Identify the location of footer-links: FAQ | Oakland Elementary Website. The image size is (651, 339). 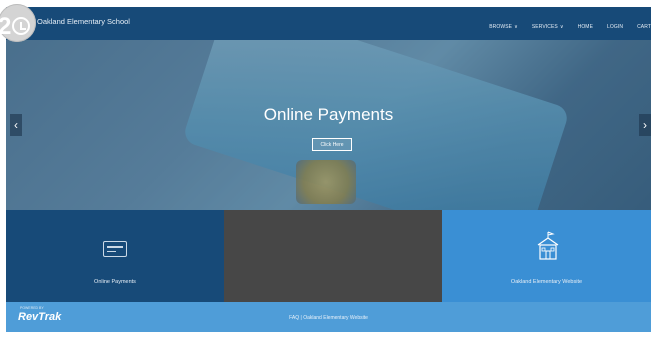
(328, 318).